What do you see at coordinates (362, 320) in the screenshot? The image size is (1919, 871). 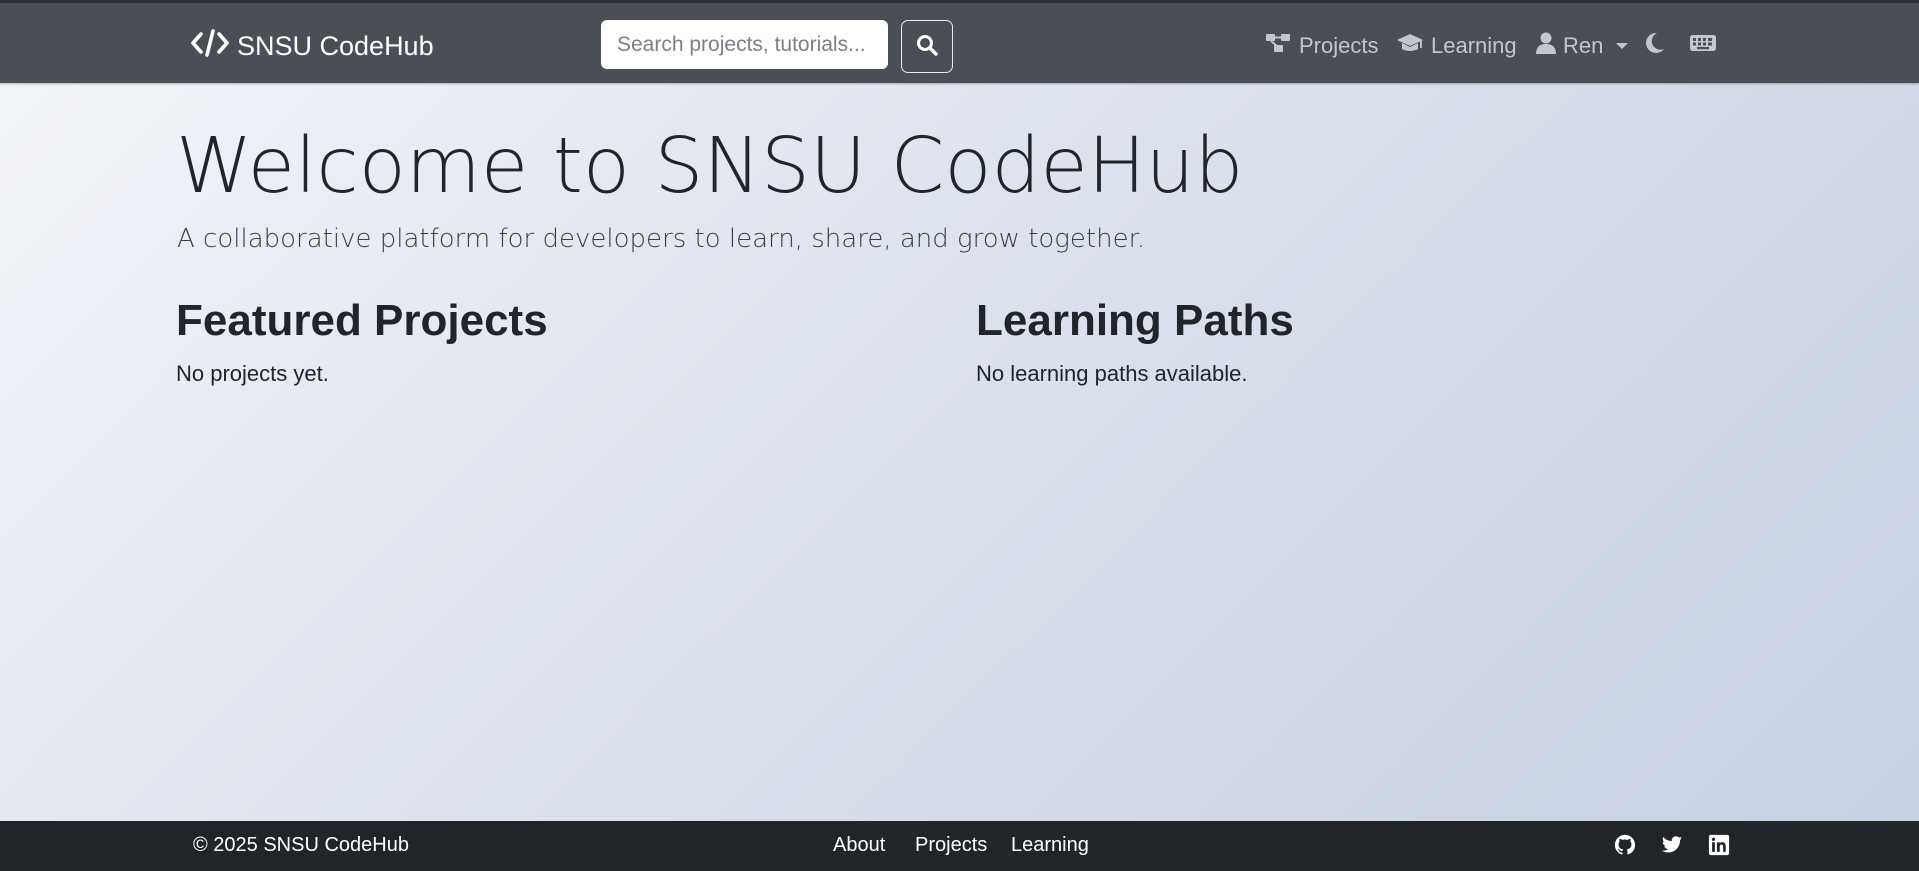 I see `featured-projects-heading: Featured Projects` at bounding box center [362, 320].